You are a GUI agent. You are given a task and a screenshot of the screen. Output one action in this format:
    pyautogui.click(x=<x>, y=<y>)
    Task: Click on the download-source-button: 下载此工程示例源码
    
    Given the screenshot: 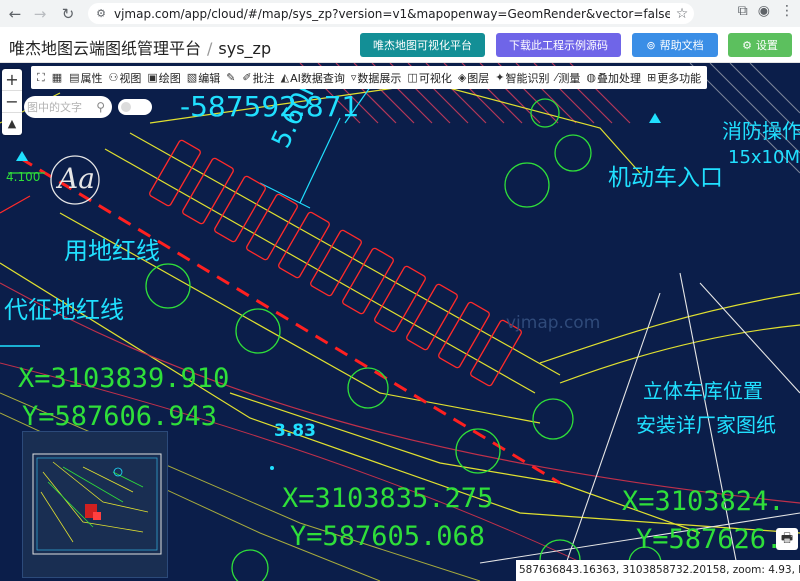 What is the action you would take?
    pyautogui.click(x=558, y=45)
    